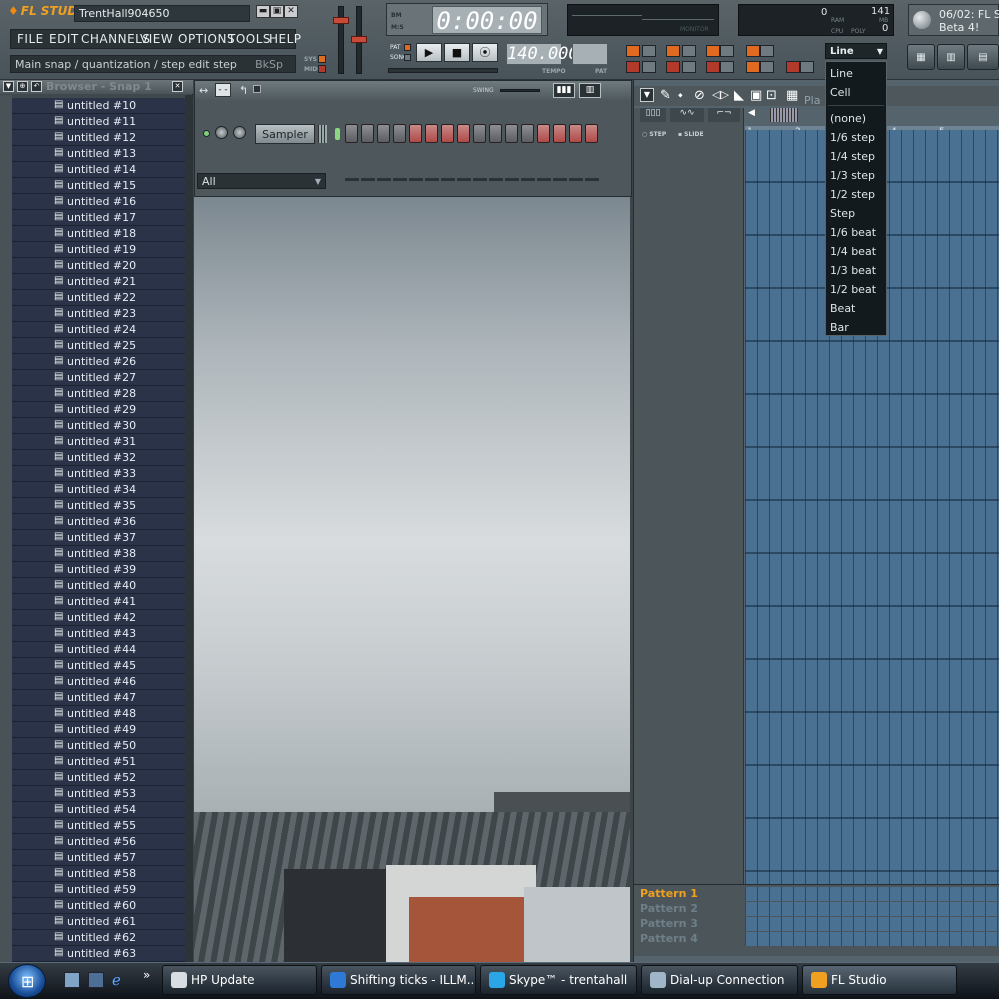 Image resolution: width=999 pixels, height=999 pixels. What do you see at coordinates (98, 410) in the screenshot?
I see `browser-item: ▤ untitled #29` at bounding box center [98, 410].